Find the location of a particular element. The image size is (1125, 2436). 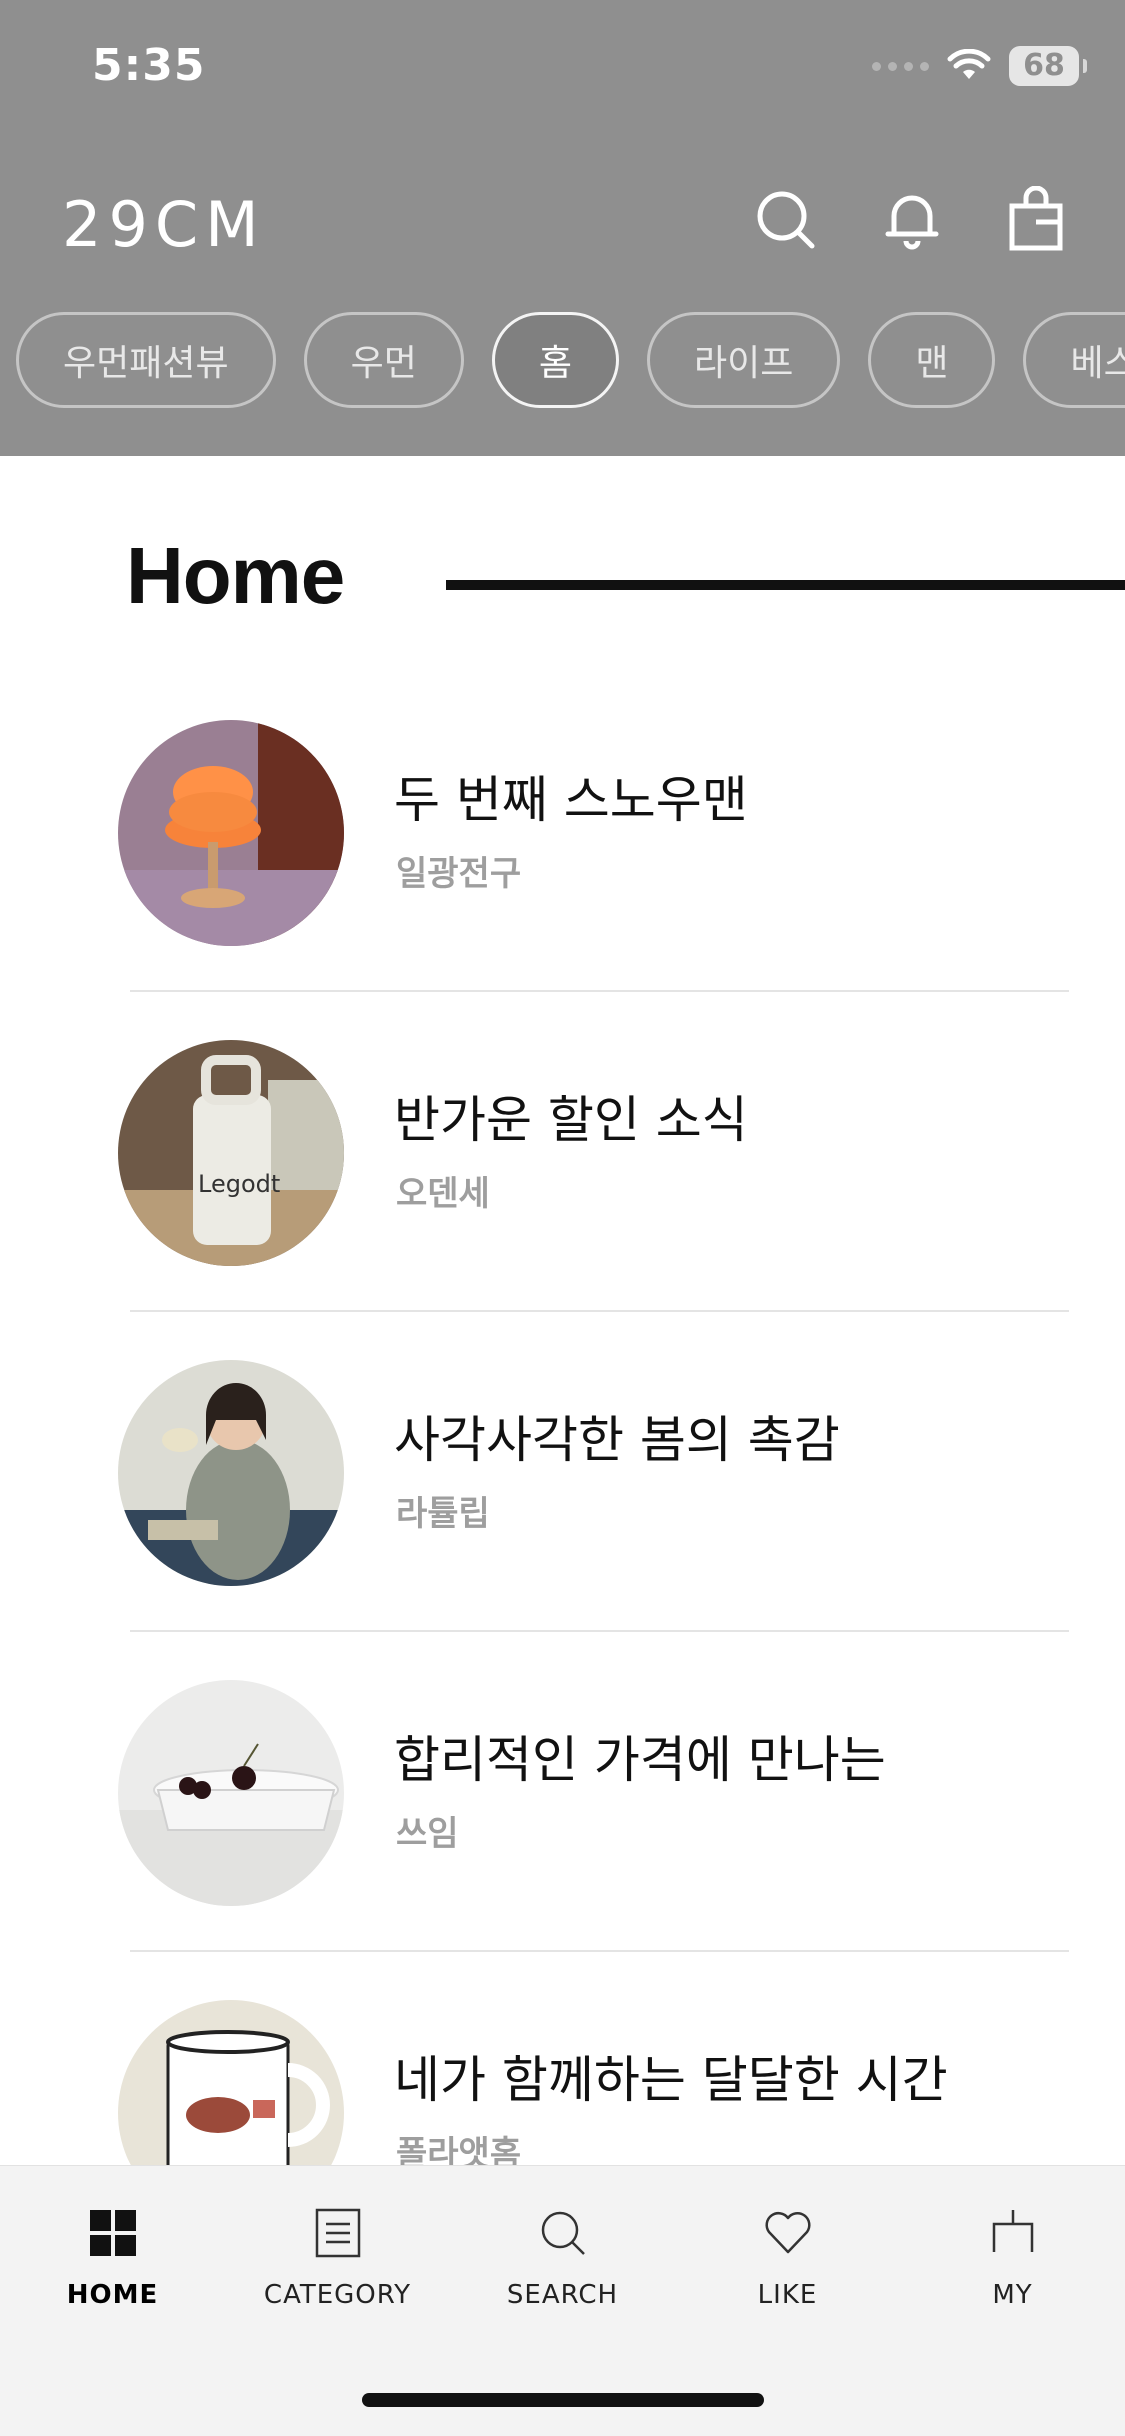

item-thumbnail: Legodt is located at coordinates (231, 1153).